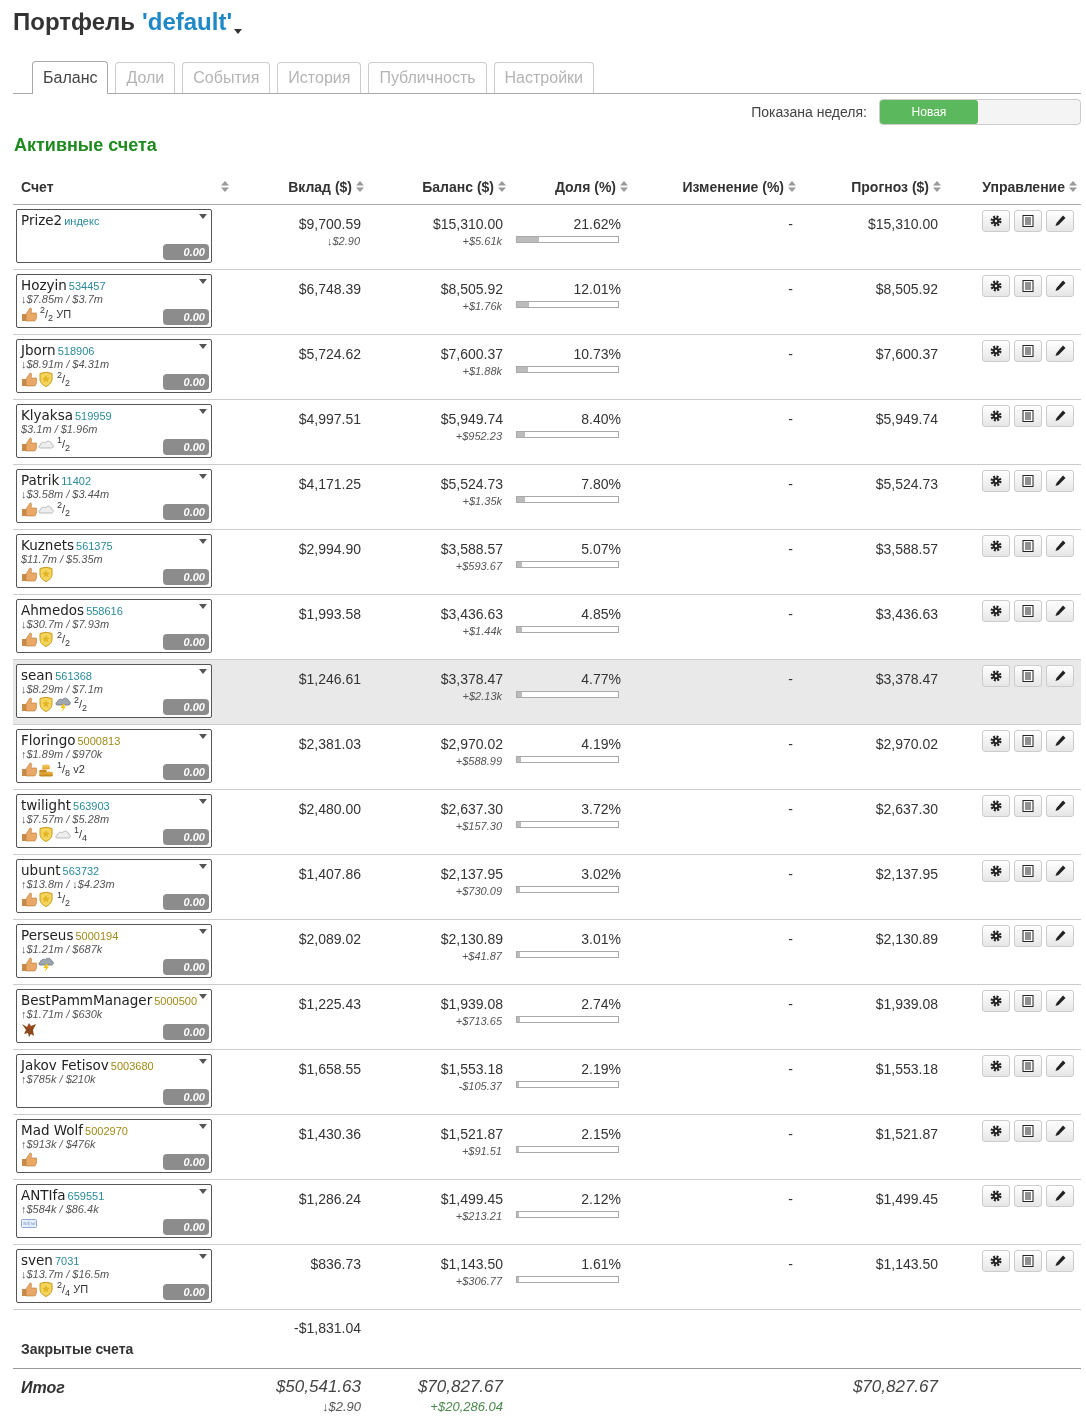 The height and width of the screenshot is (1418, 1086). What do you see at coordinates (87, 999) in the screenshot?
I see `account-name: BestPammManager` at bounding box center [87, 999].